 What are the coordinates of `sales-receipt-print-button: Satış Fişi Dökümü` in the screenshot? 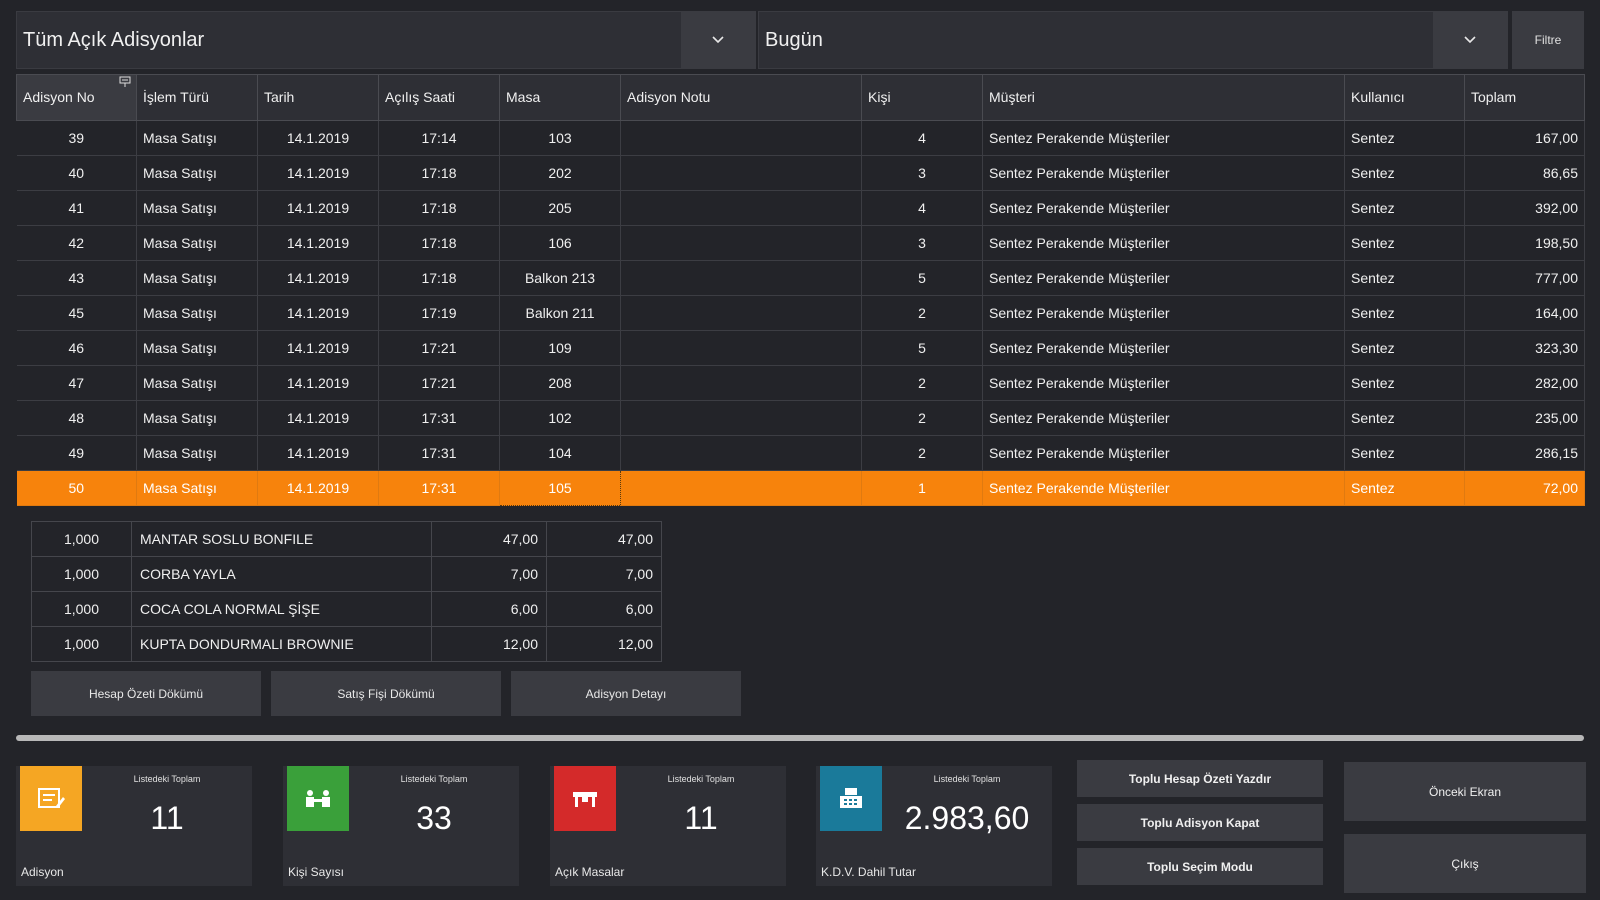 It's located at (386, 693).